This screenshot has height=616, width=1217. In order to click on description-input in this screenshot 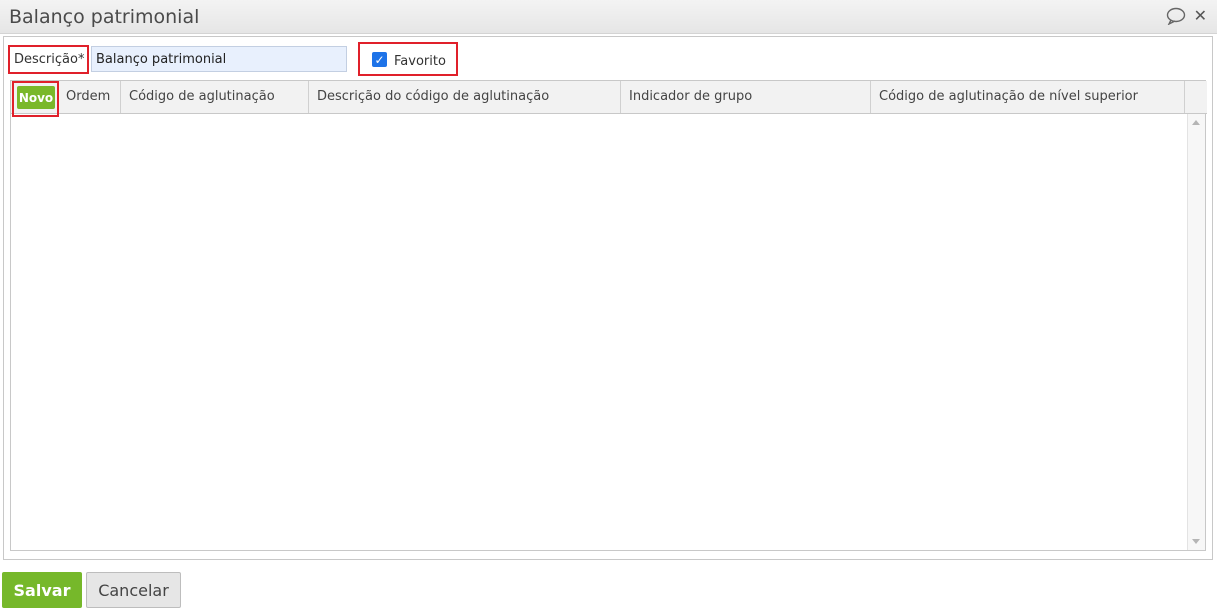, I will do `click(219, 59)`.